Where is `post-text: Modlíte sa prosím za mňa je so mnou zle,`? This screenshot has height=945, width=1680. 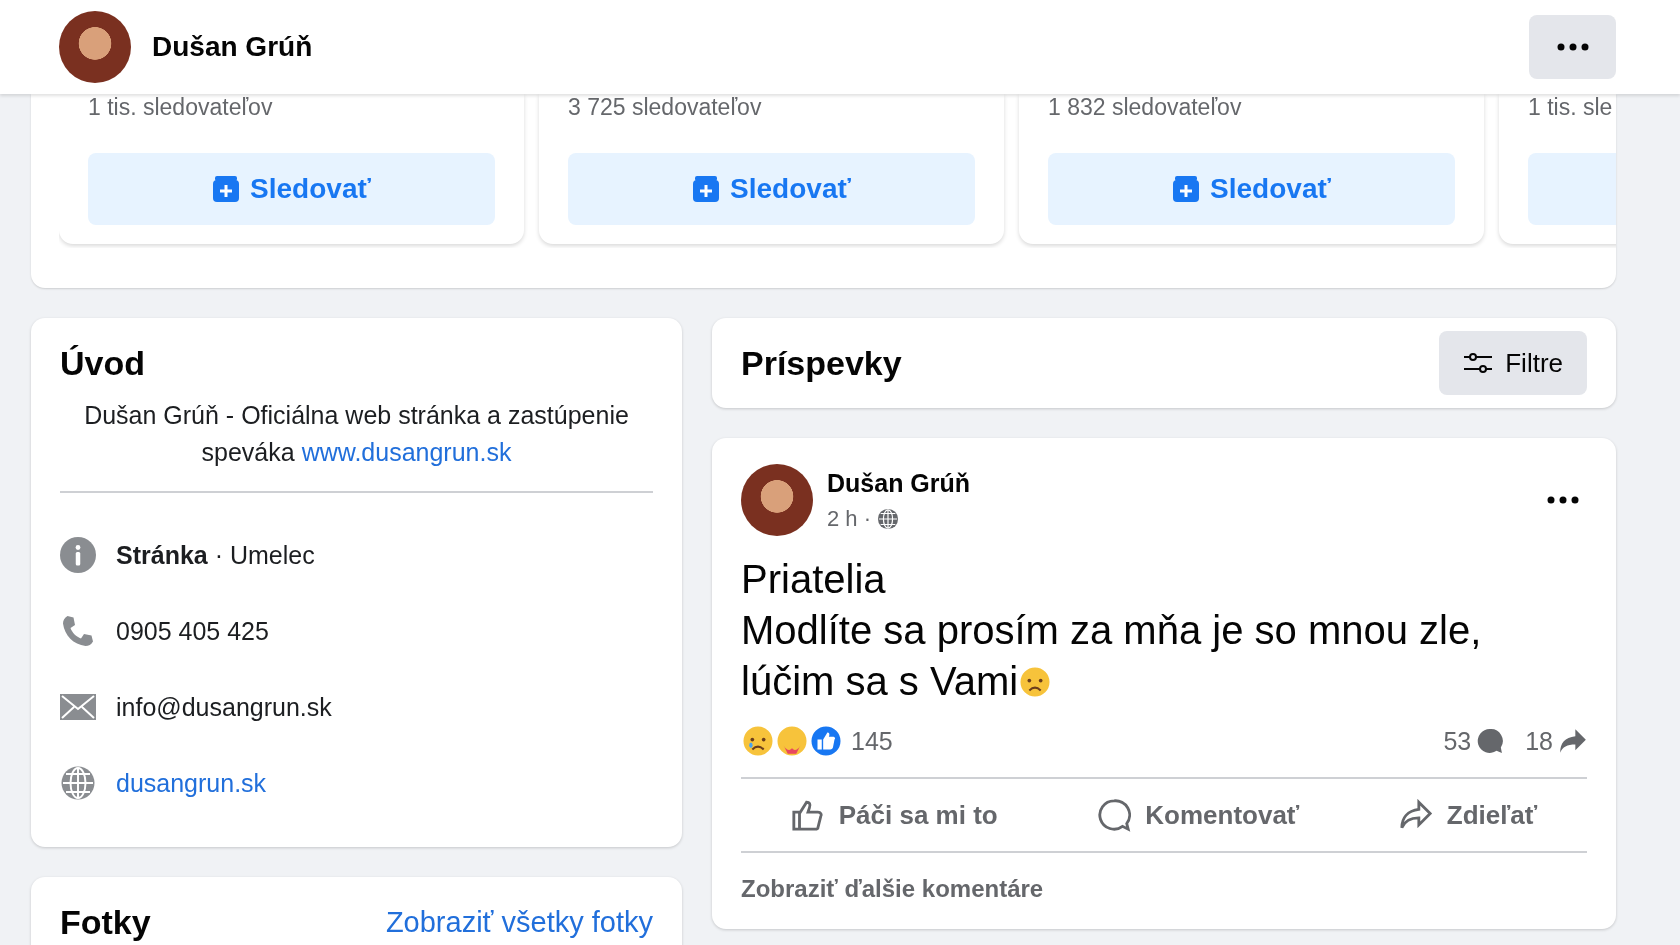 post-text: Modlíte sa prosím za mňa je so mnou zle, is located at coordinates (1111, 630).